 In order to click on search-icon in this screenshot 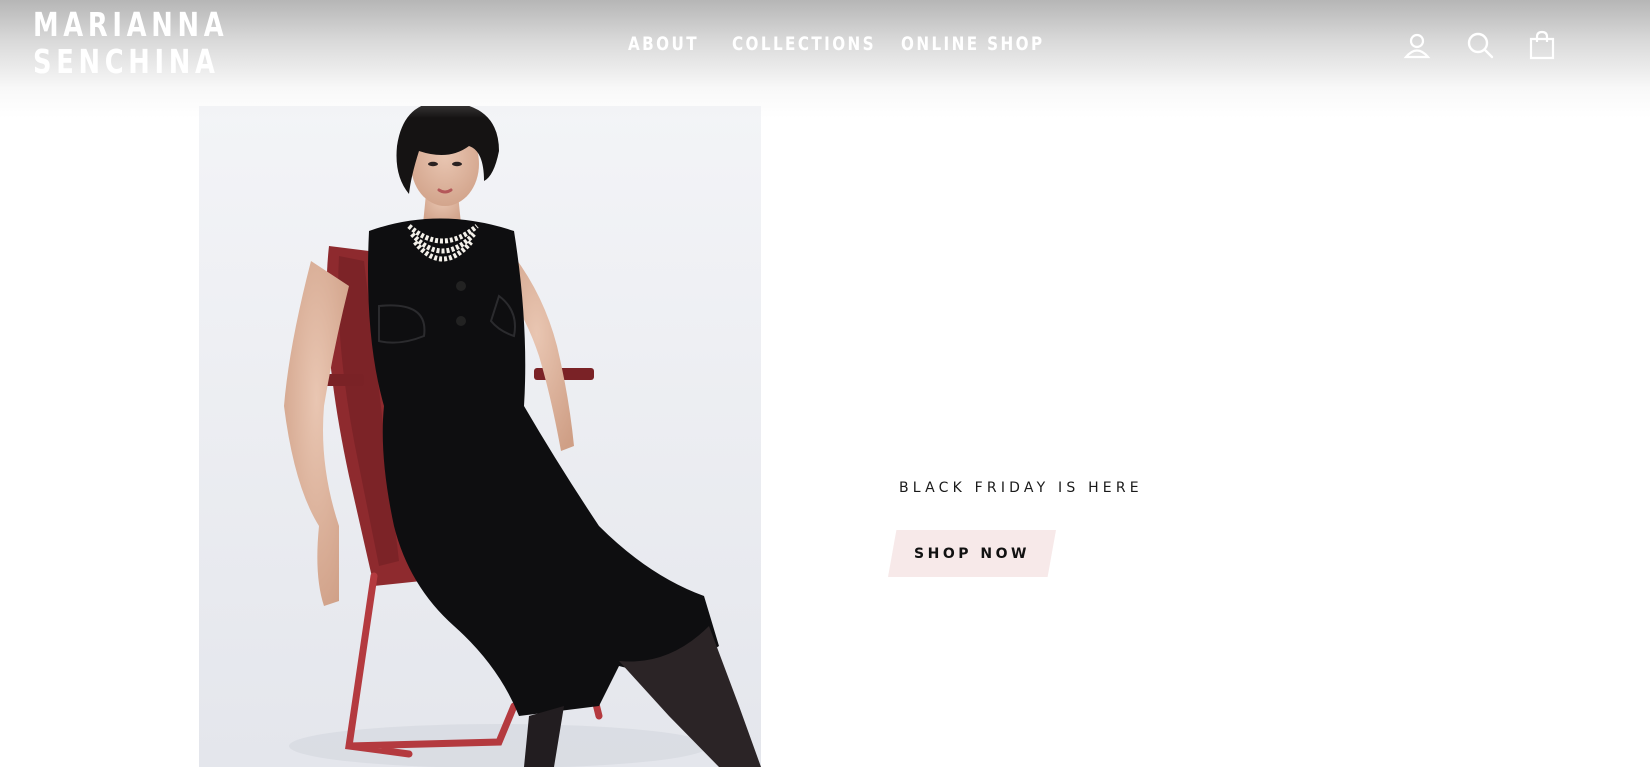, I will do `click(1480, 45)`.